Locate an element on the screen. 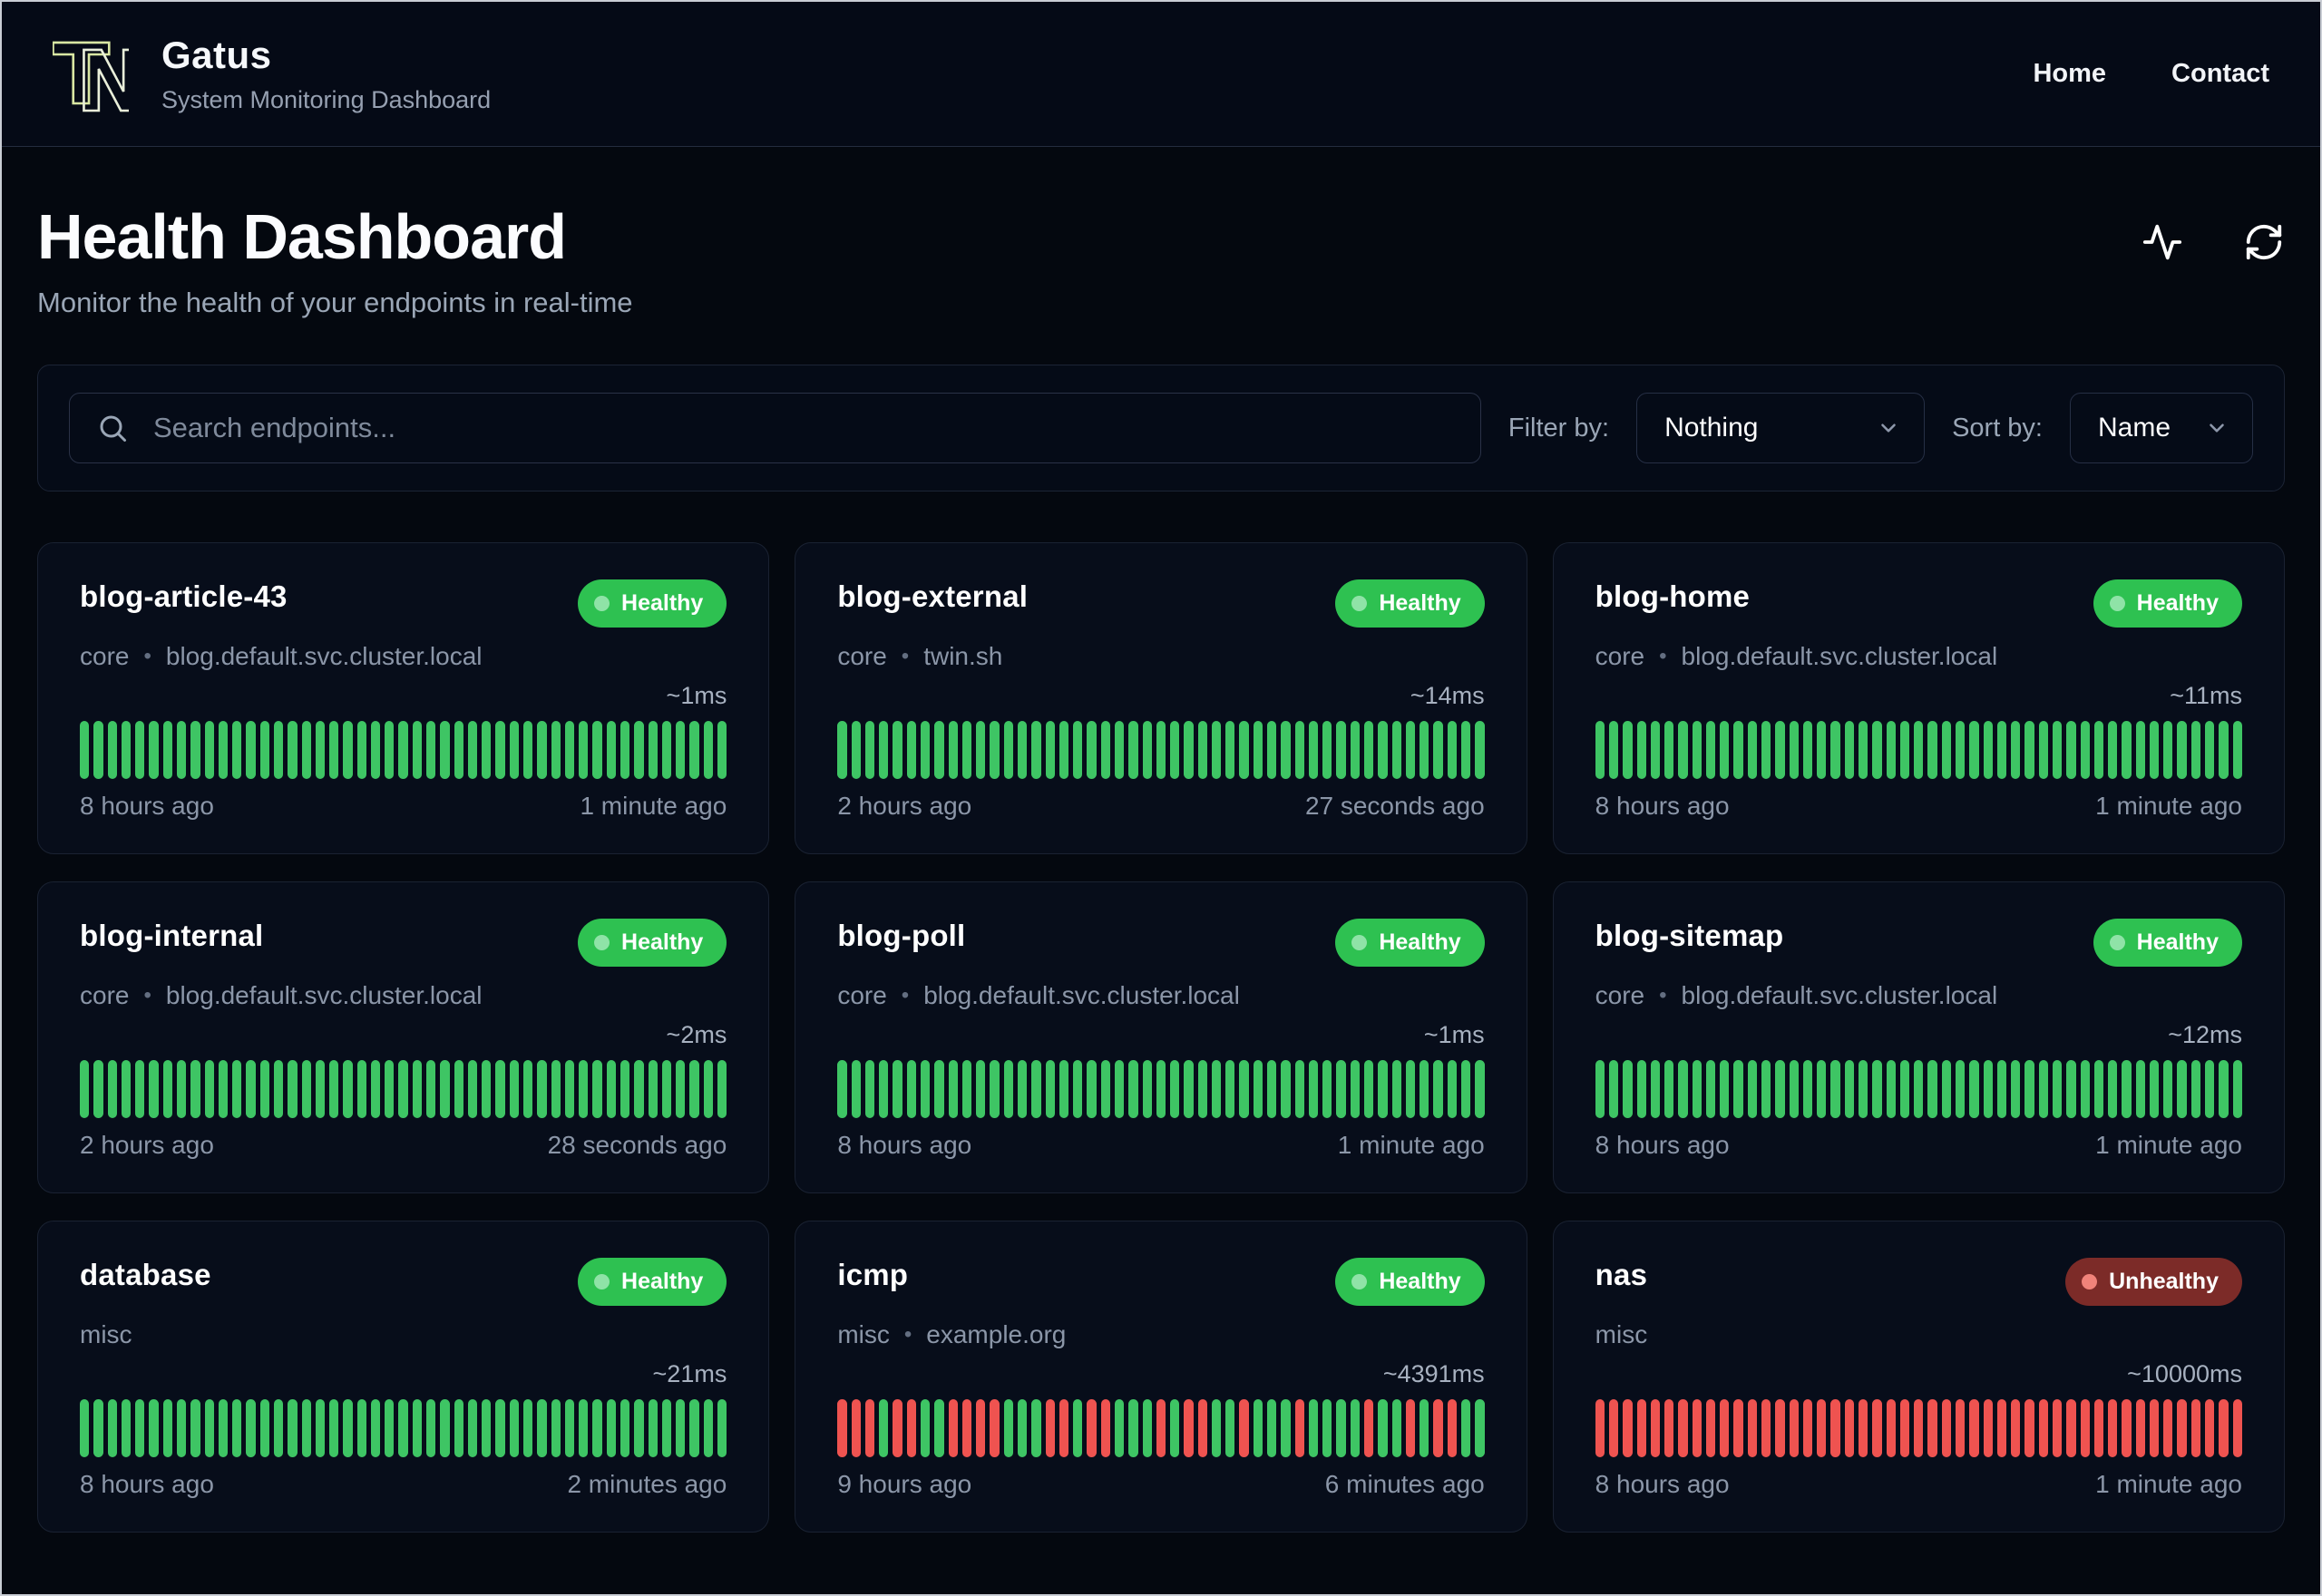 This screenshot has height=1596, width=2322. activity-icon is located at coordinates (2162, 242).